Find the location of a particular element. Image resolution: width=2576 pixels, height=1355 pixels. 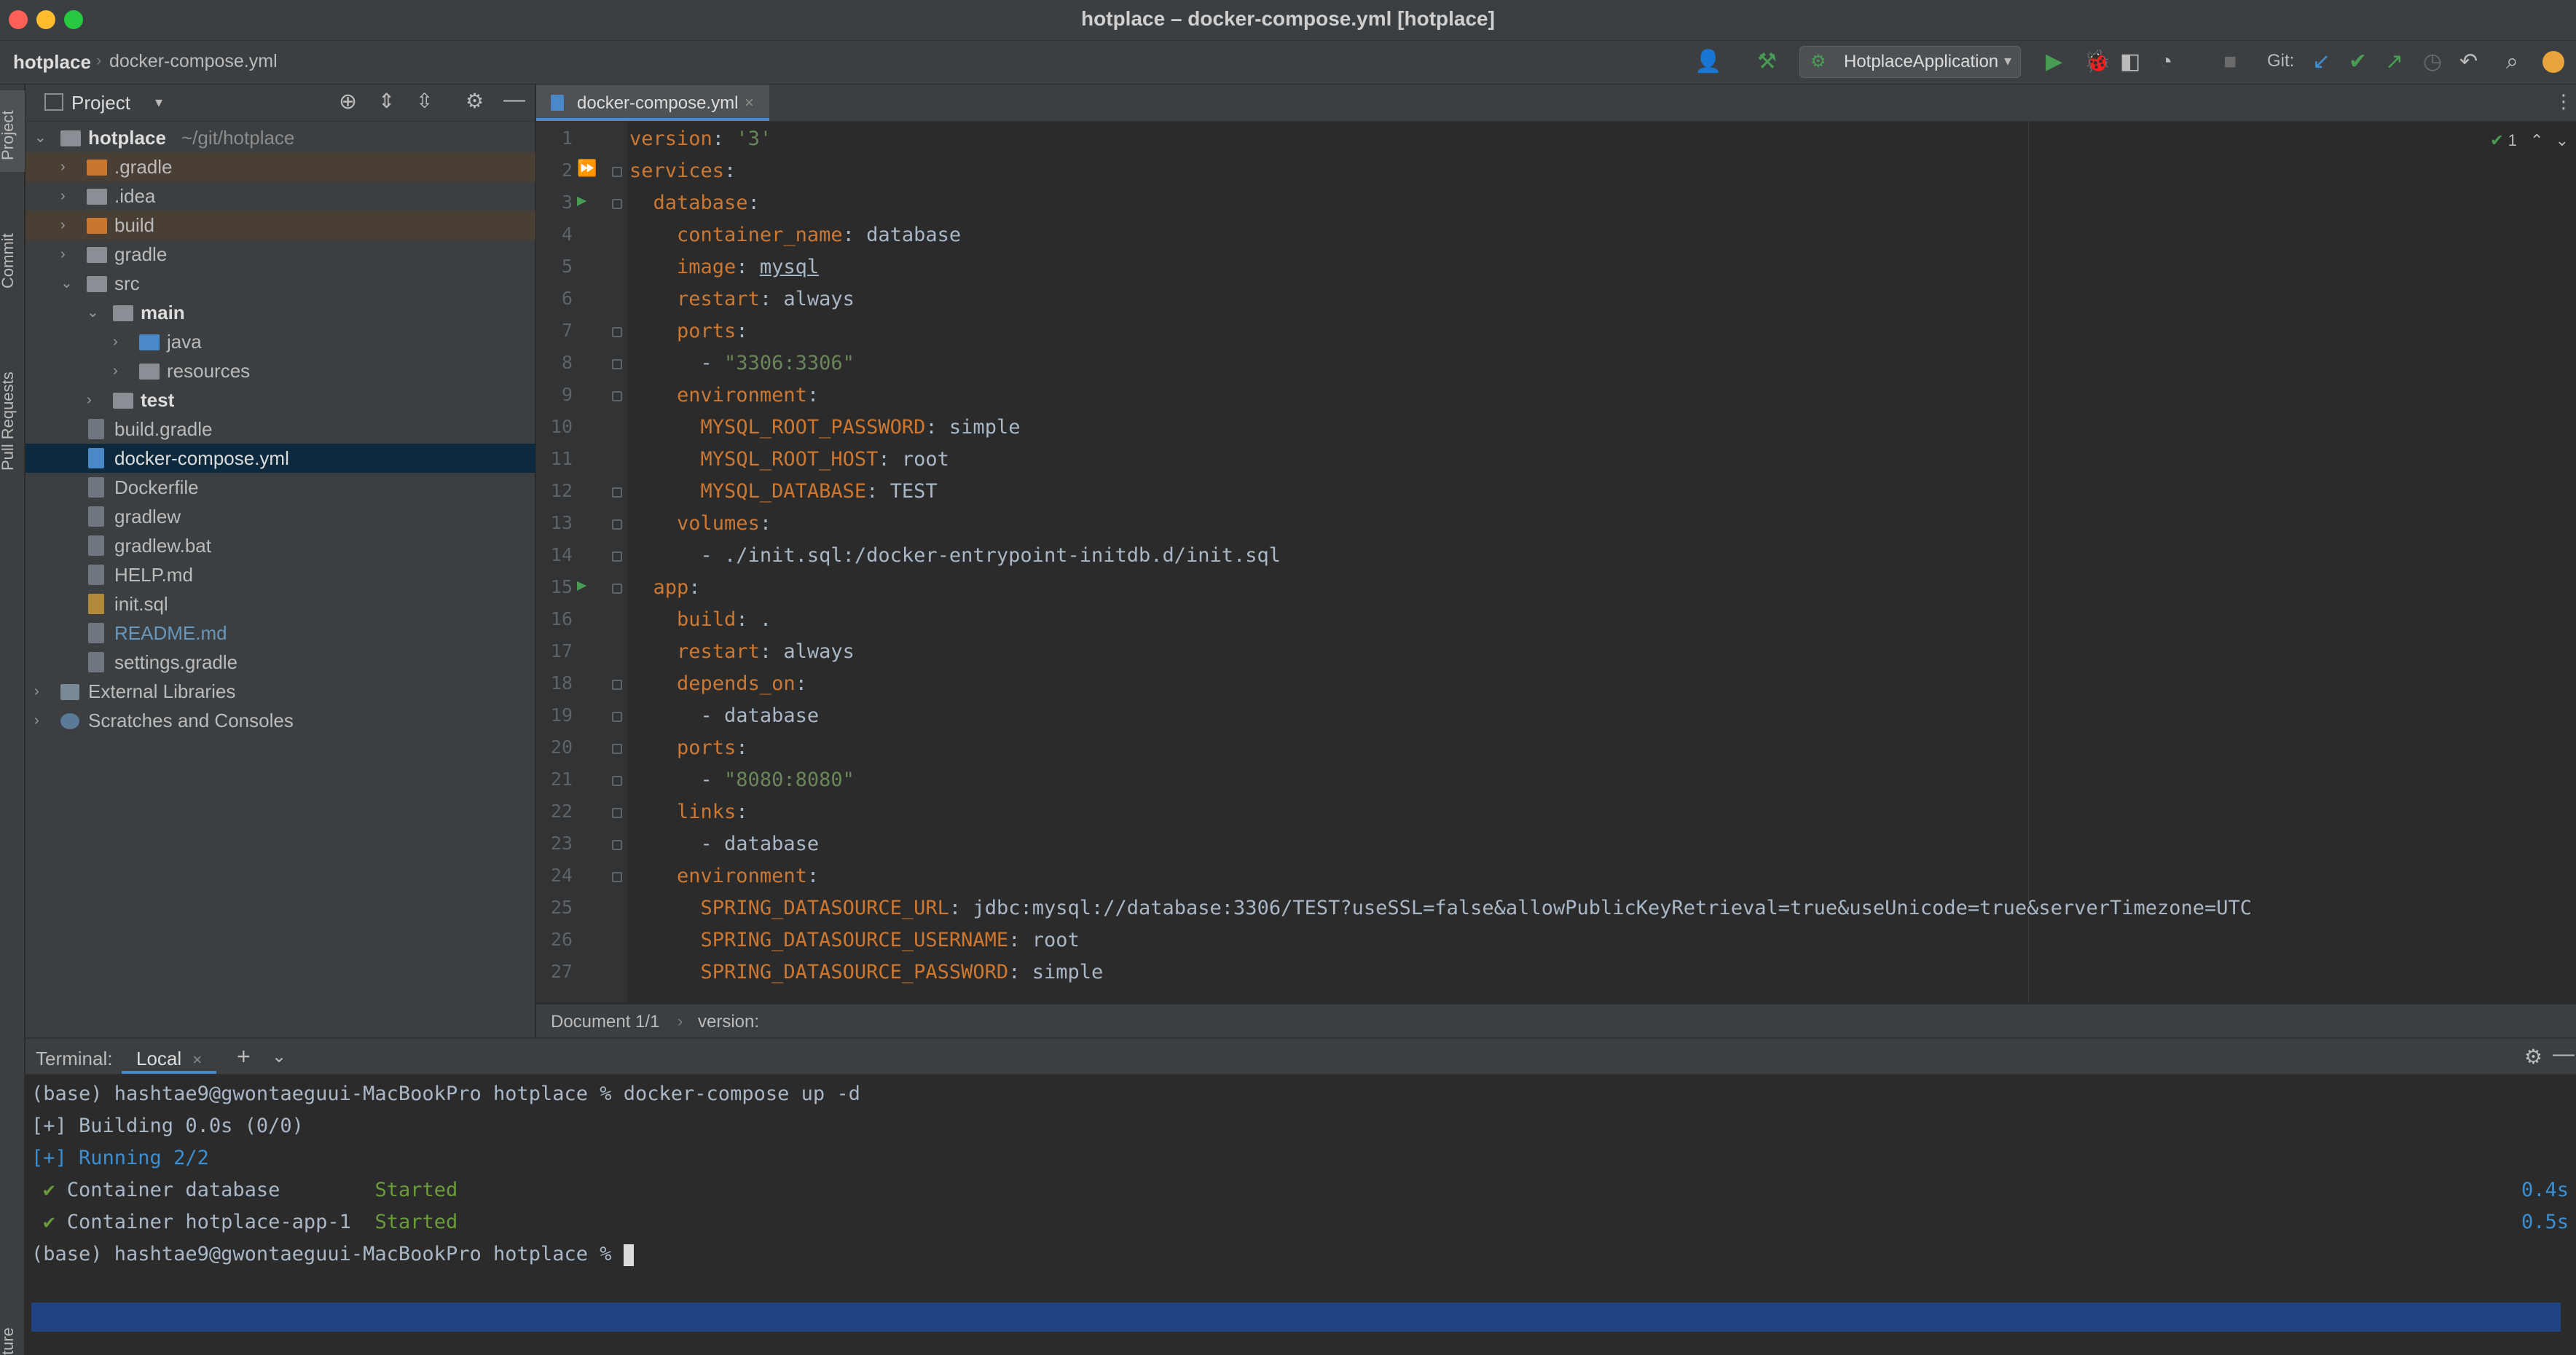

tree-item-java: › java is located at coordinates (280, 341).